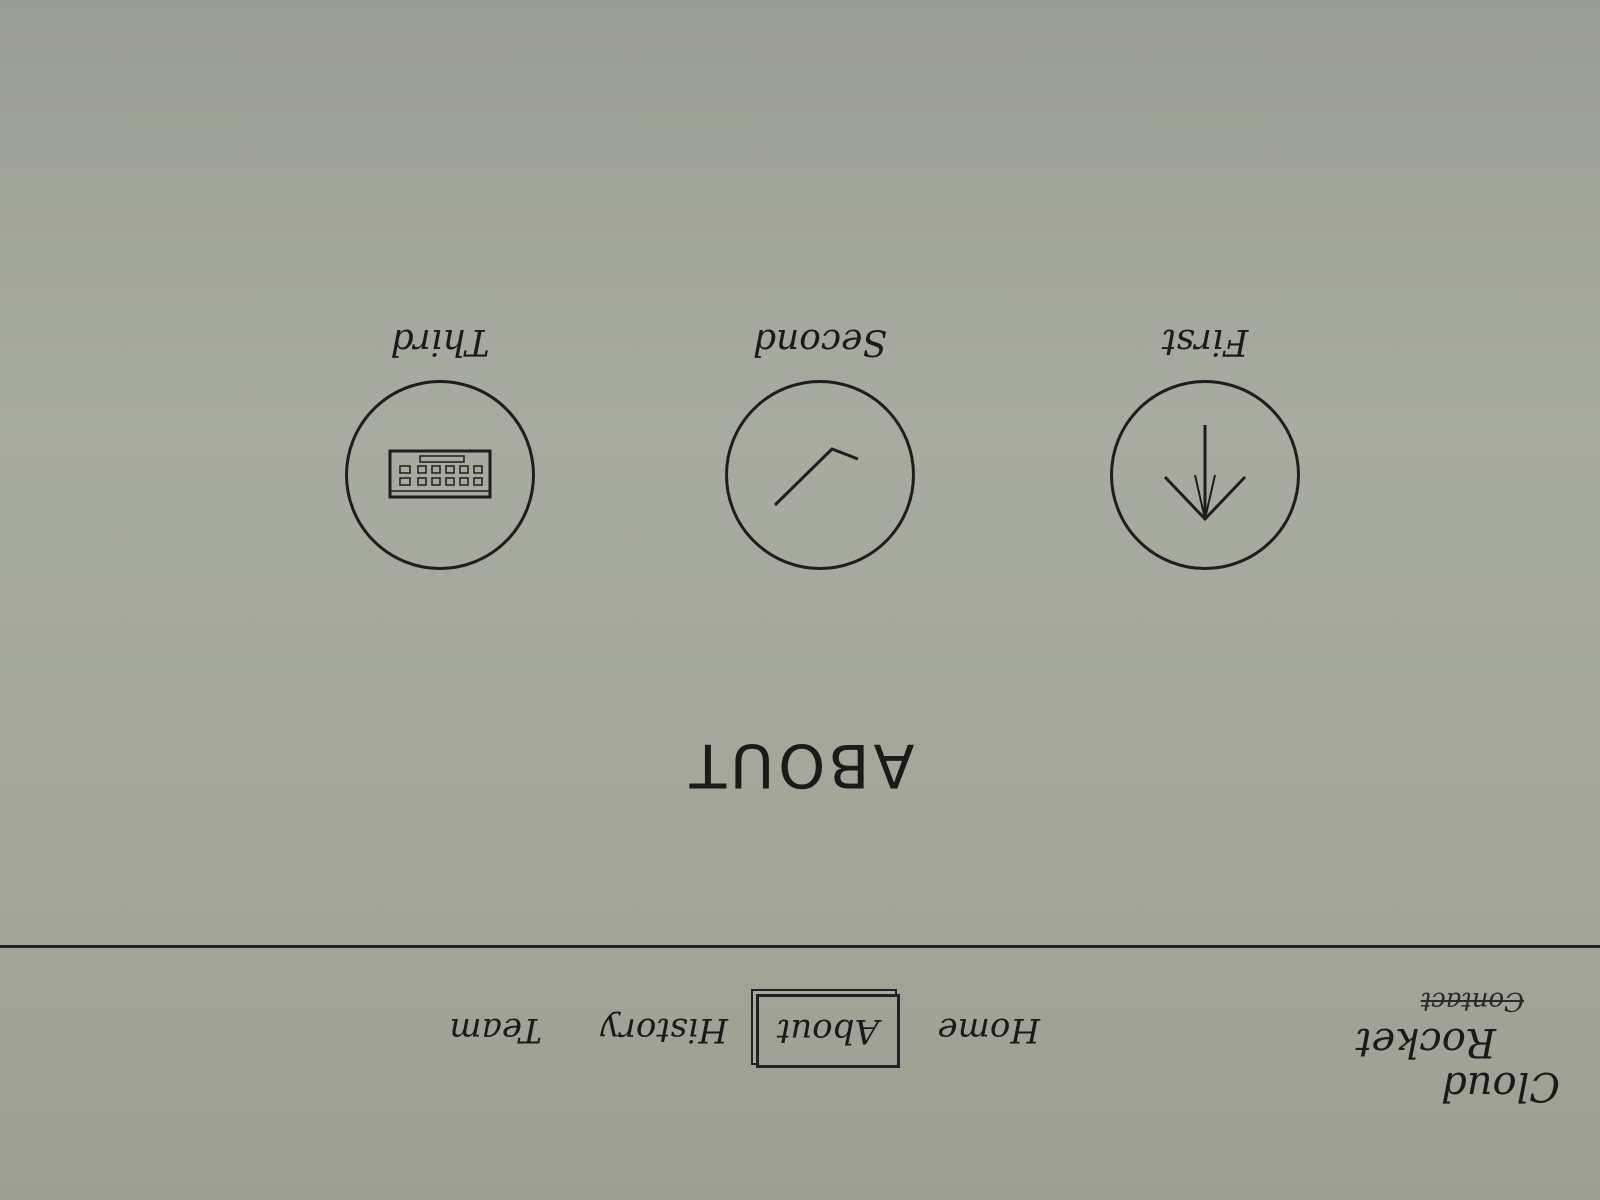 The height and width of the screenshot is (1200, 1600). I want to click on feature-first-label: First, so click(1205, 341).